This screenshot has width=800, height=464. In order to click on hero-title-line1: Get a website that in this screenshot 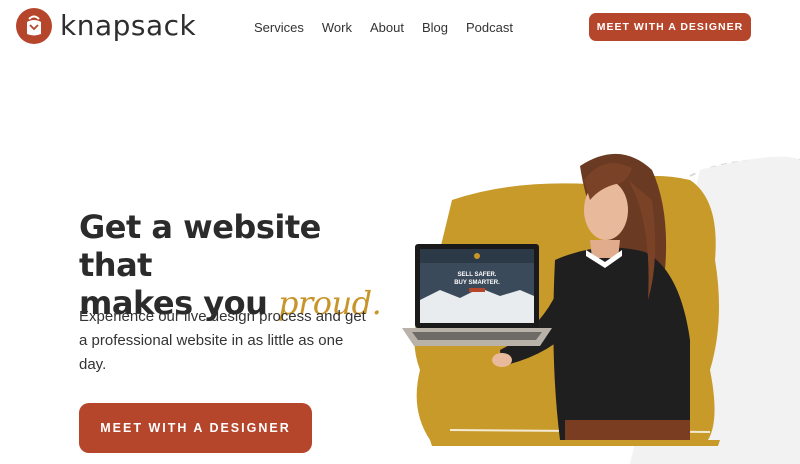, I will do `click(200, 246)`.